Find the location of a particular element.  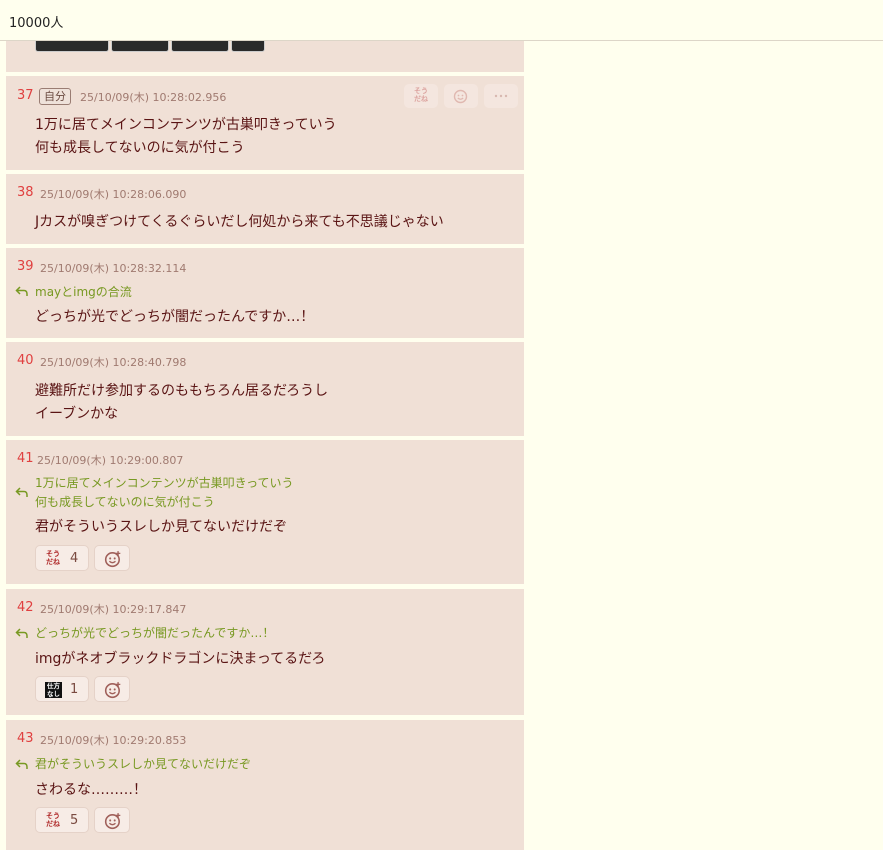

more-dots-icon is located at coordinates (501, 96).